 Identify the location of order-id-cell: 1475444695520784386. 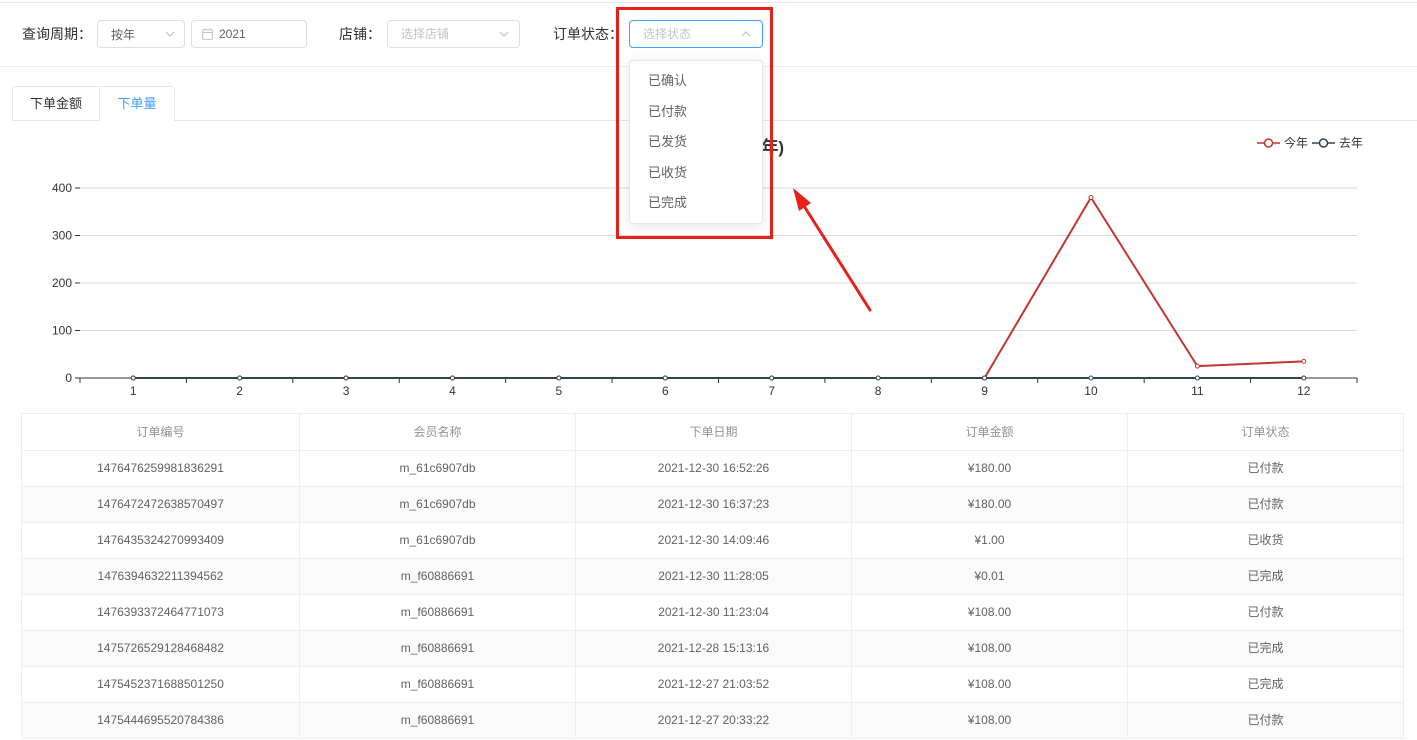
(161, 721).